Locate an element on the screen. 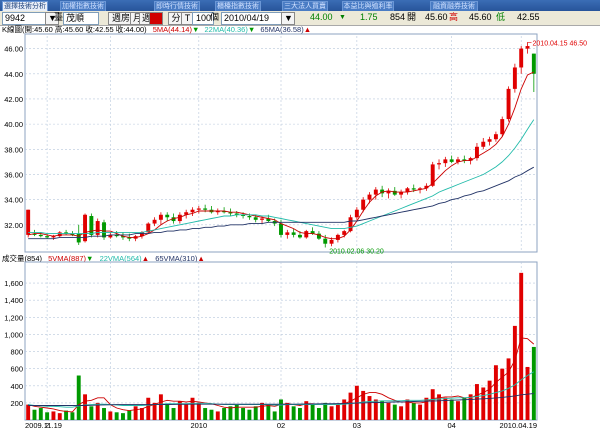  x-axis-label: 2010 is located at coordinates (198, 425).